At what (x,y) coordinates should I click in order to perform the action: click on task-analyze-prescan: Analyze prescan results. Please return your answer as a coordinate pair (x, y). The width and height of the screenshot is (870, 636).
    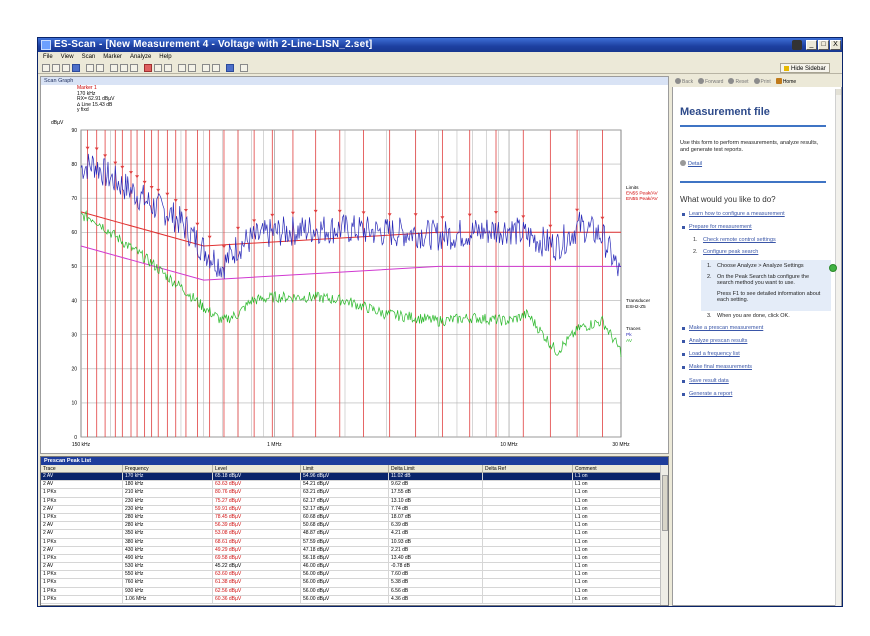
    Looking at the image, I should click on (756, 343).